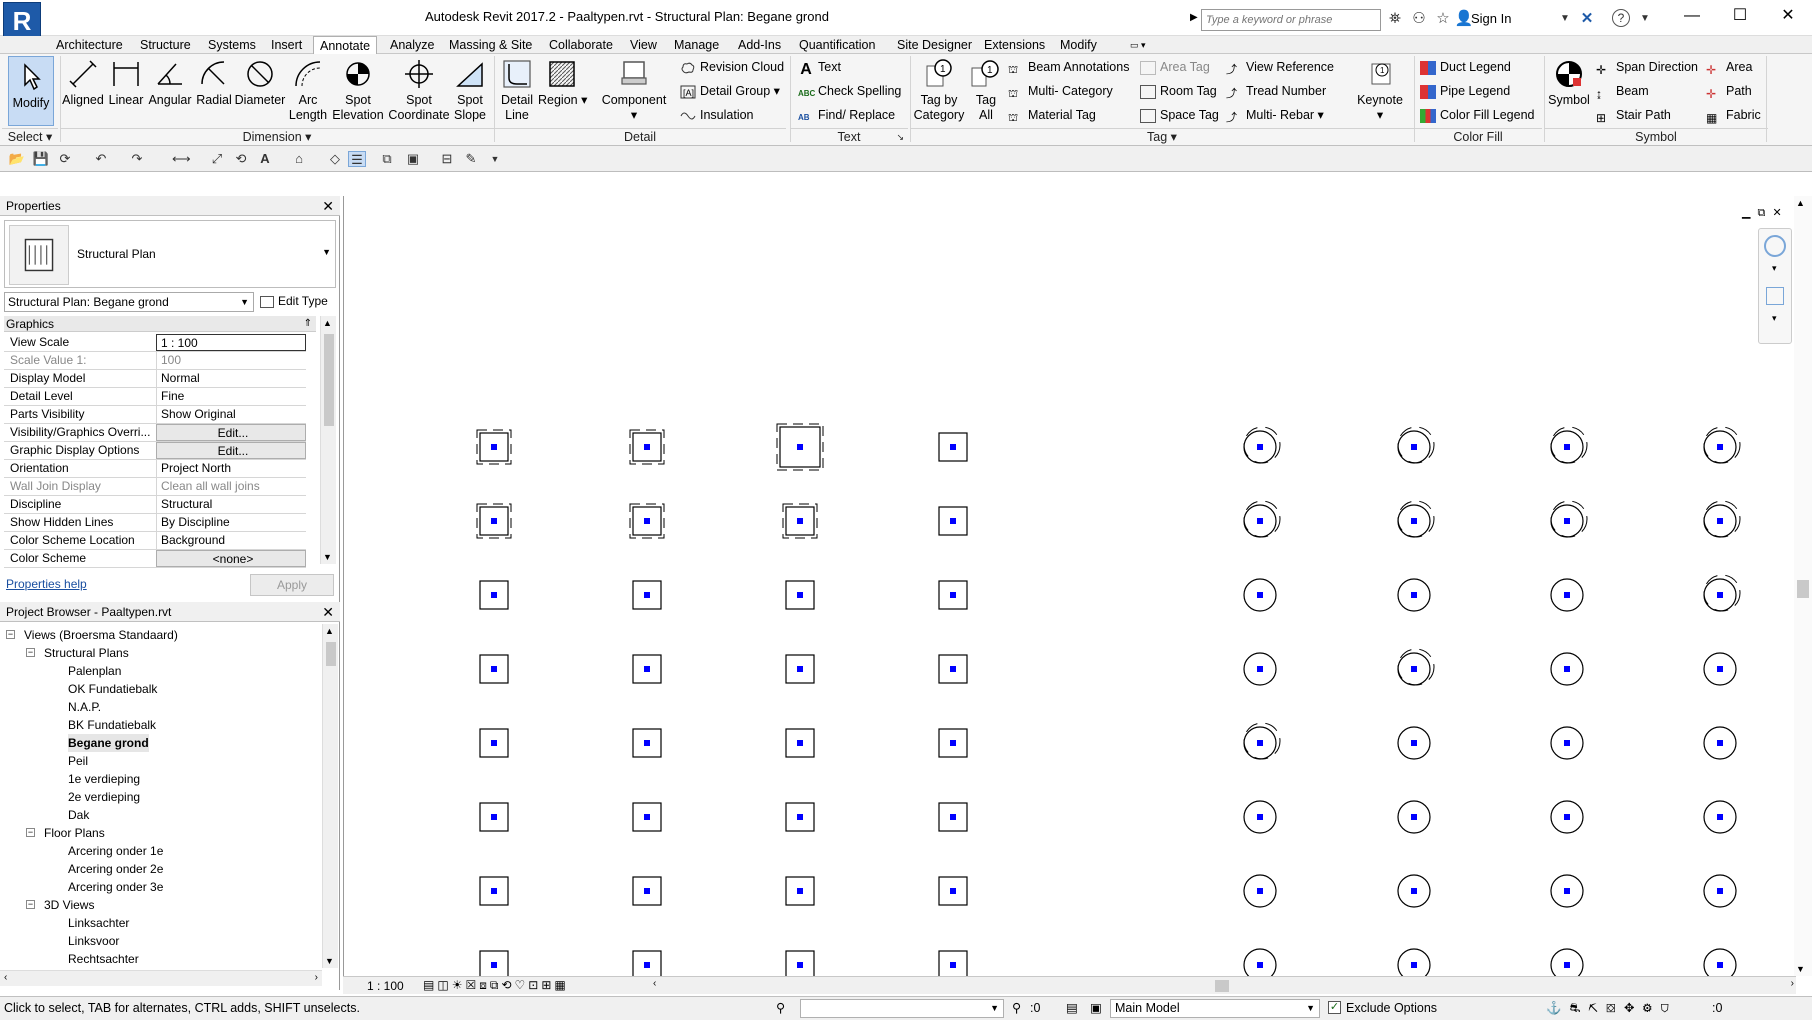 Image resolution: width=1812 pixels, height=1020 pixels. What do you see at coordinates (562, 83) in the screenshot?
I see `region-button: Region ▾` at bounding box center [562, 83].